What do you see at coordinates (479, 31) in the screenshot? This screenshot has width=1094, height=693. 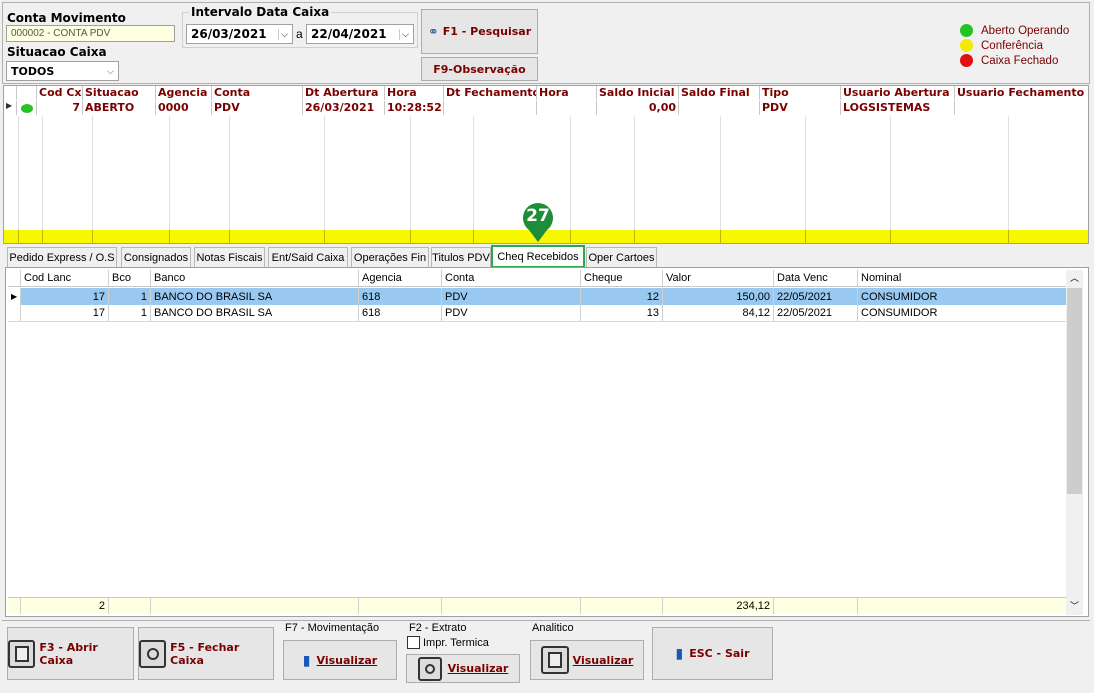 I see `search-button: ⚭ F1 - Pesquisar` at bounding box center [479, 31].